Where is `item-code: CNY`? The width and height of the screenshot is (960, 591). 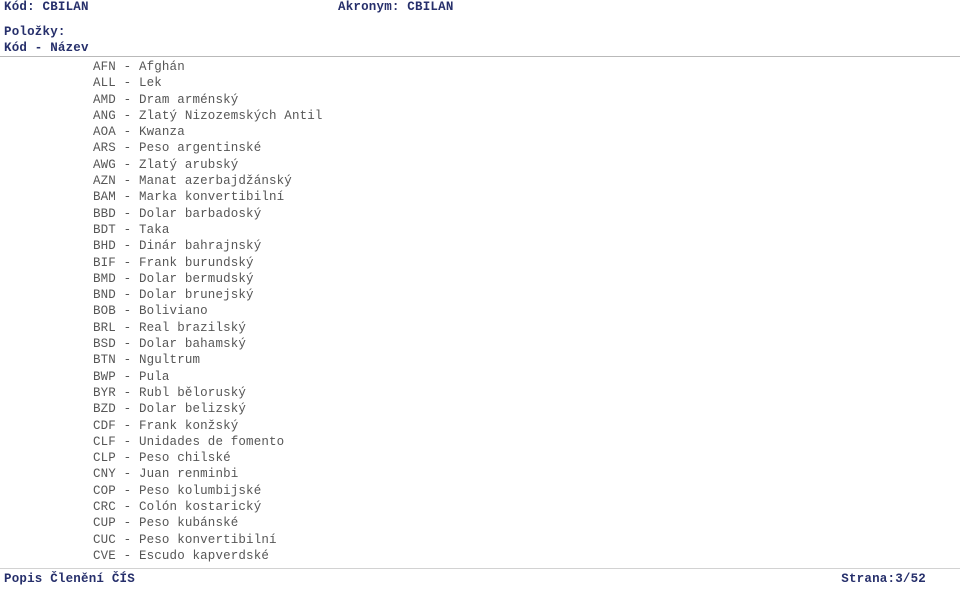
item-code: CNY is located at coordinates (104, 474).